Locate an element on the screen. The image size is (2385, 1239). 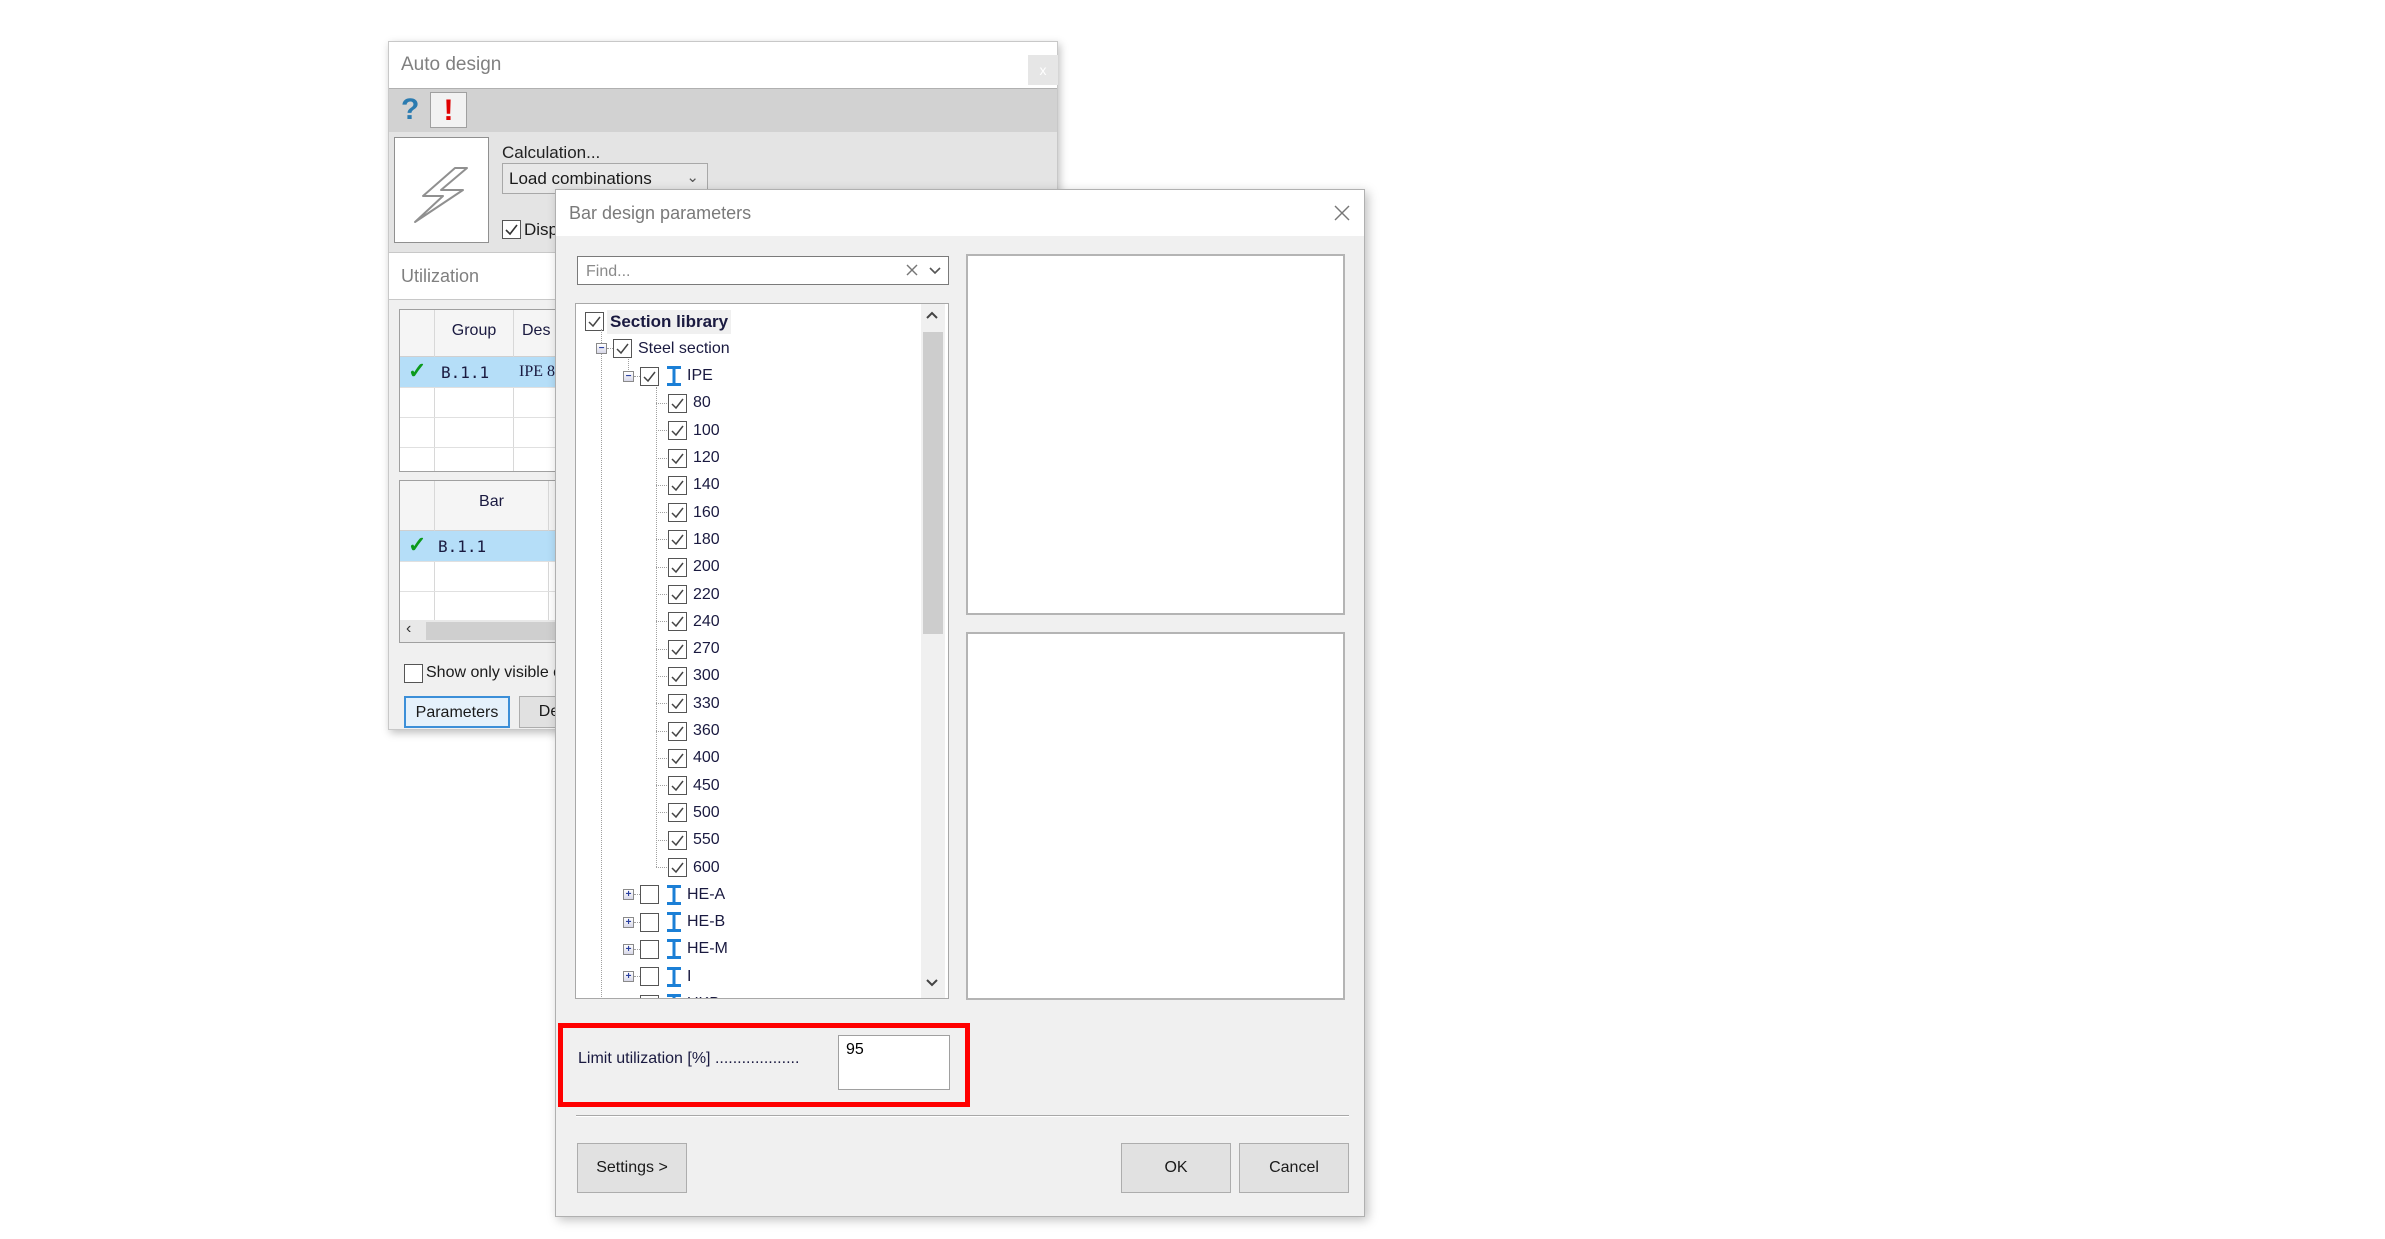
tree-node-ipe-330-checkbox is located at coordinates (677, 704).